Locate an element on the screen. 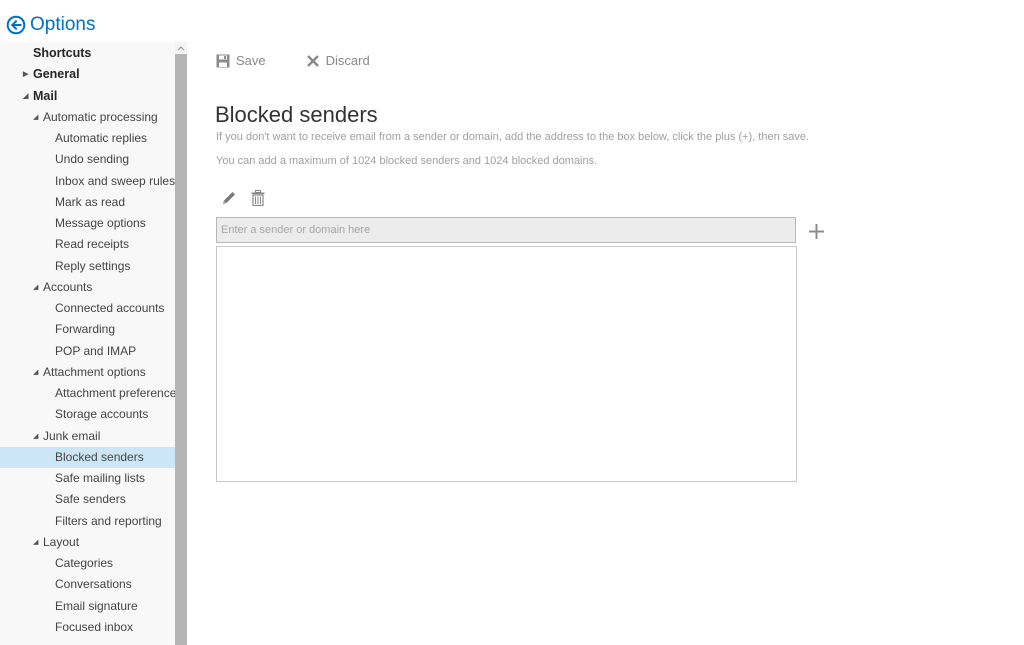 This screenshot has width=1024, height=645. sidebar-item-label: Conversations is located at coordinates (93, 584).